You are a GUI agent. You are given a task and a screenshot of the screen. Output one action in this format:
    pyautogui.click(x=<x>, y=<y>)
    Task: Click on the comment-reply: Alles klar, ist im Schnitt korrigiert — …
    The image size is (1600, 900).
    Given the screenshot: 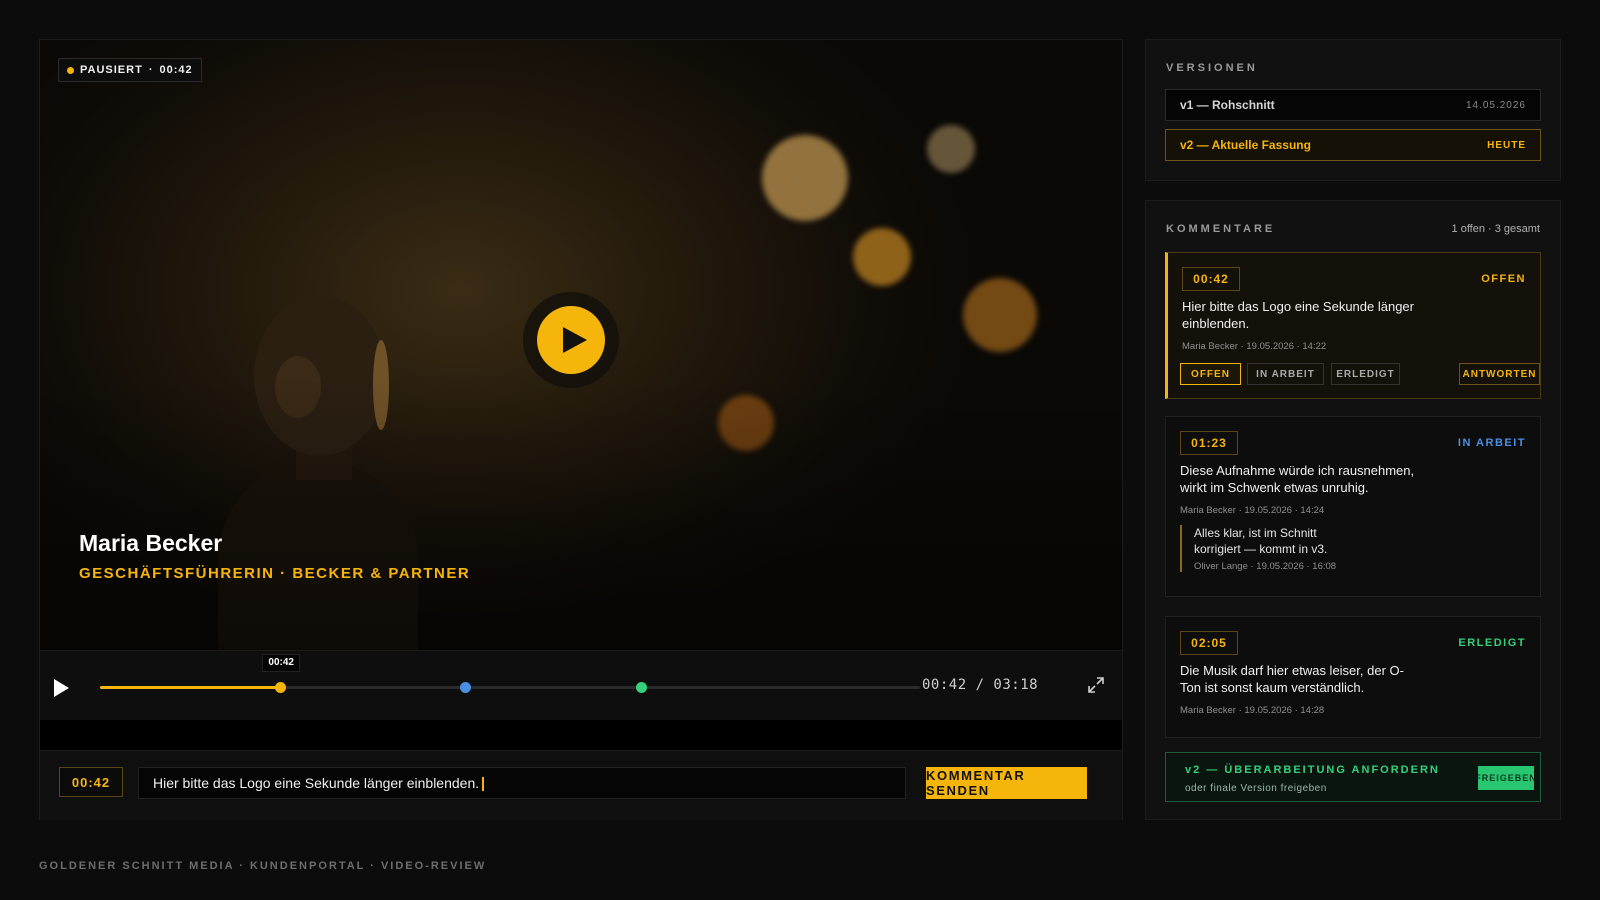 What is the action you would take?
    pyautogui.click(x=1330, y=548)
    